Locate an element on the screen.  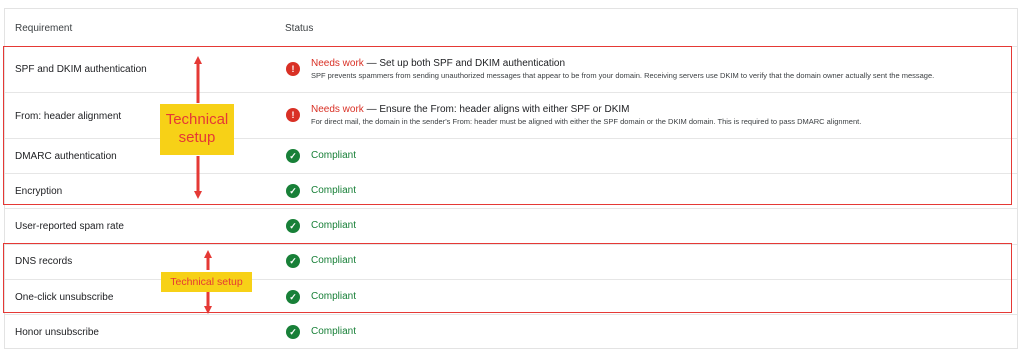
annotation-callout-technical-setup-small: Technical setup is located at coordinates (206, 282).